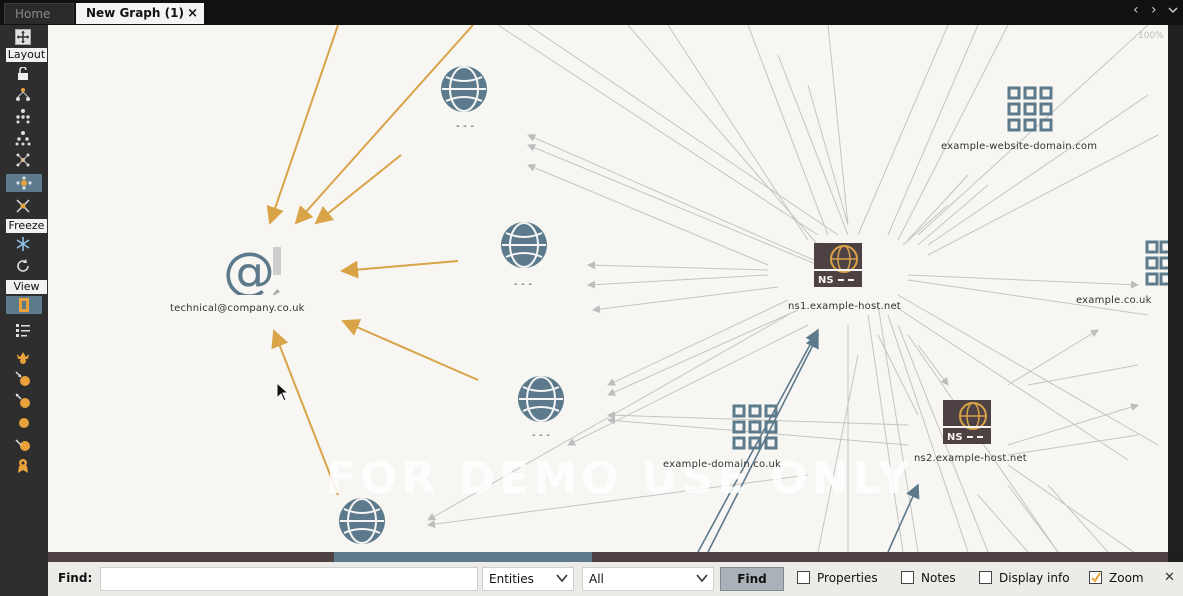  I want to click on view-bookmark-icon, so click(23, 466).